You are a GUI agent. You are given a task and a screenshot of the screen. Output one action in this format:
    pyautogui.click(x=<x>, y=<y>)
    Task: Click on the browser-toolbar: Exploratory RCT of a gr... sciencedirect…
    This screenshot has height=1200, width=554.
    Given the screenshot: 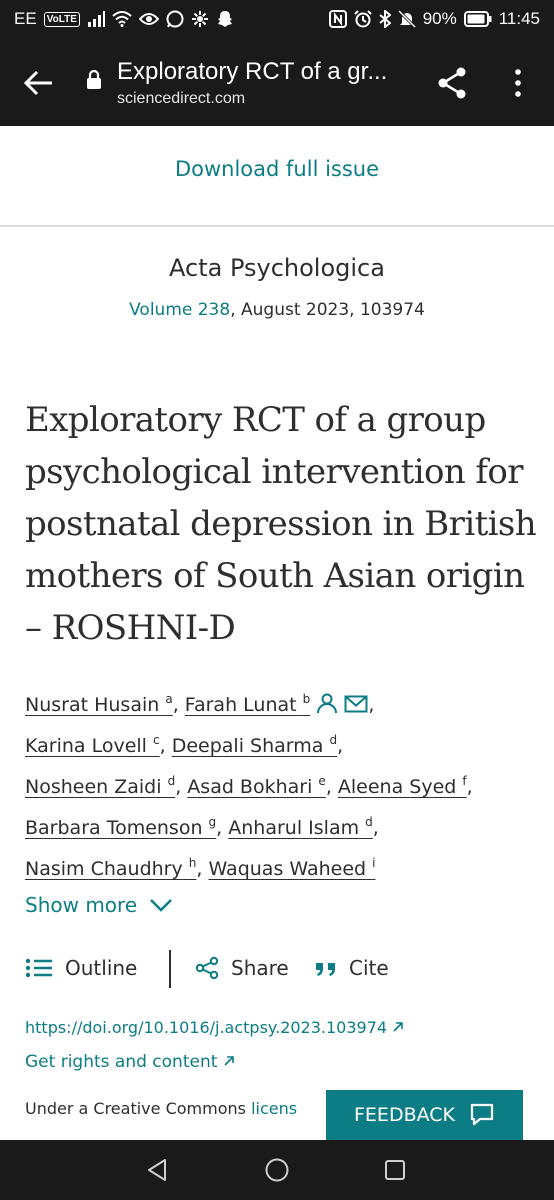 What is the action you would take?
    pyautogui.click(x=277, y=83)
    